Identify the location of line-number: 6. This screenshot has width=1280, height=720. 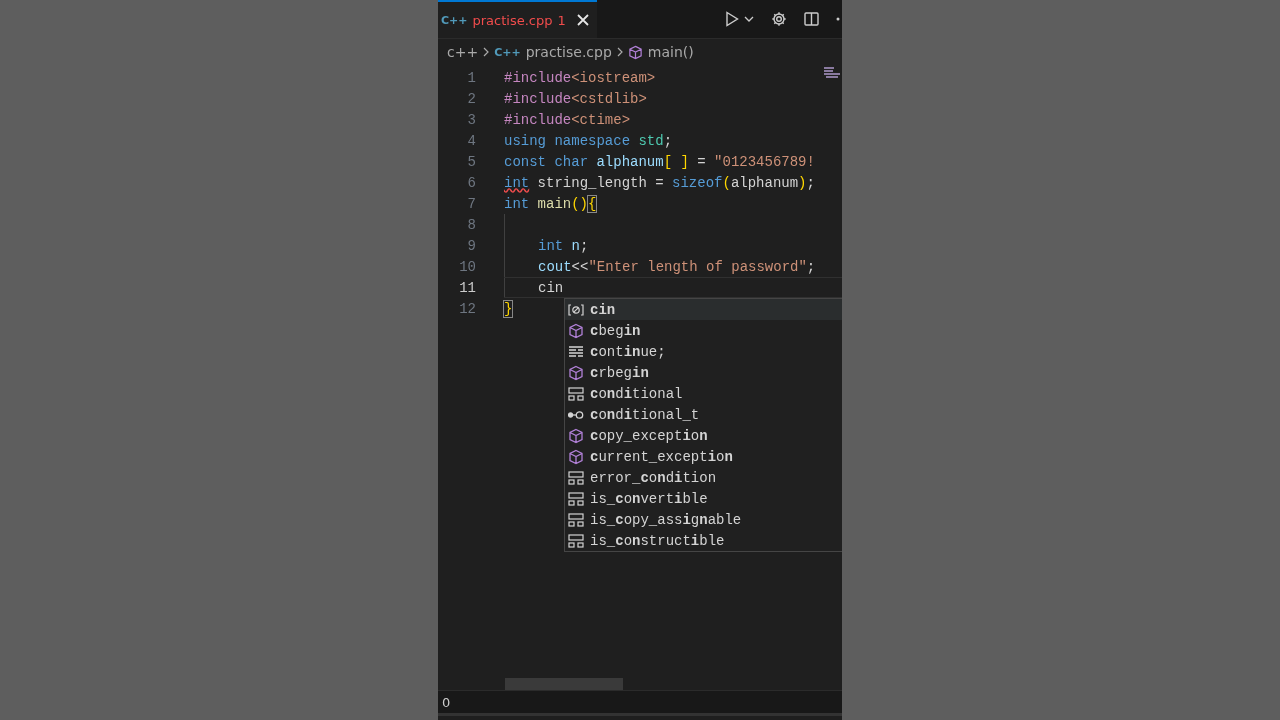
(471, 182).